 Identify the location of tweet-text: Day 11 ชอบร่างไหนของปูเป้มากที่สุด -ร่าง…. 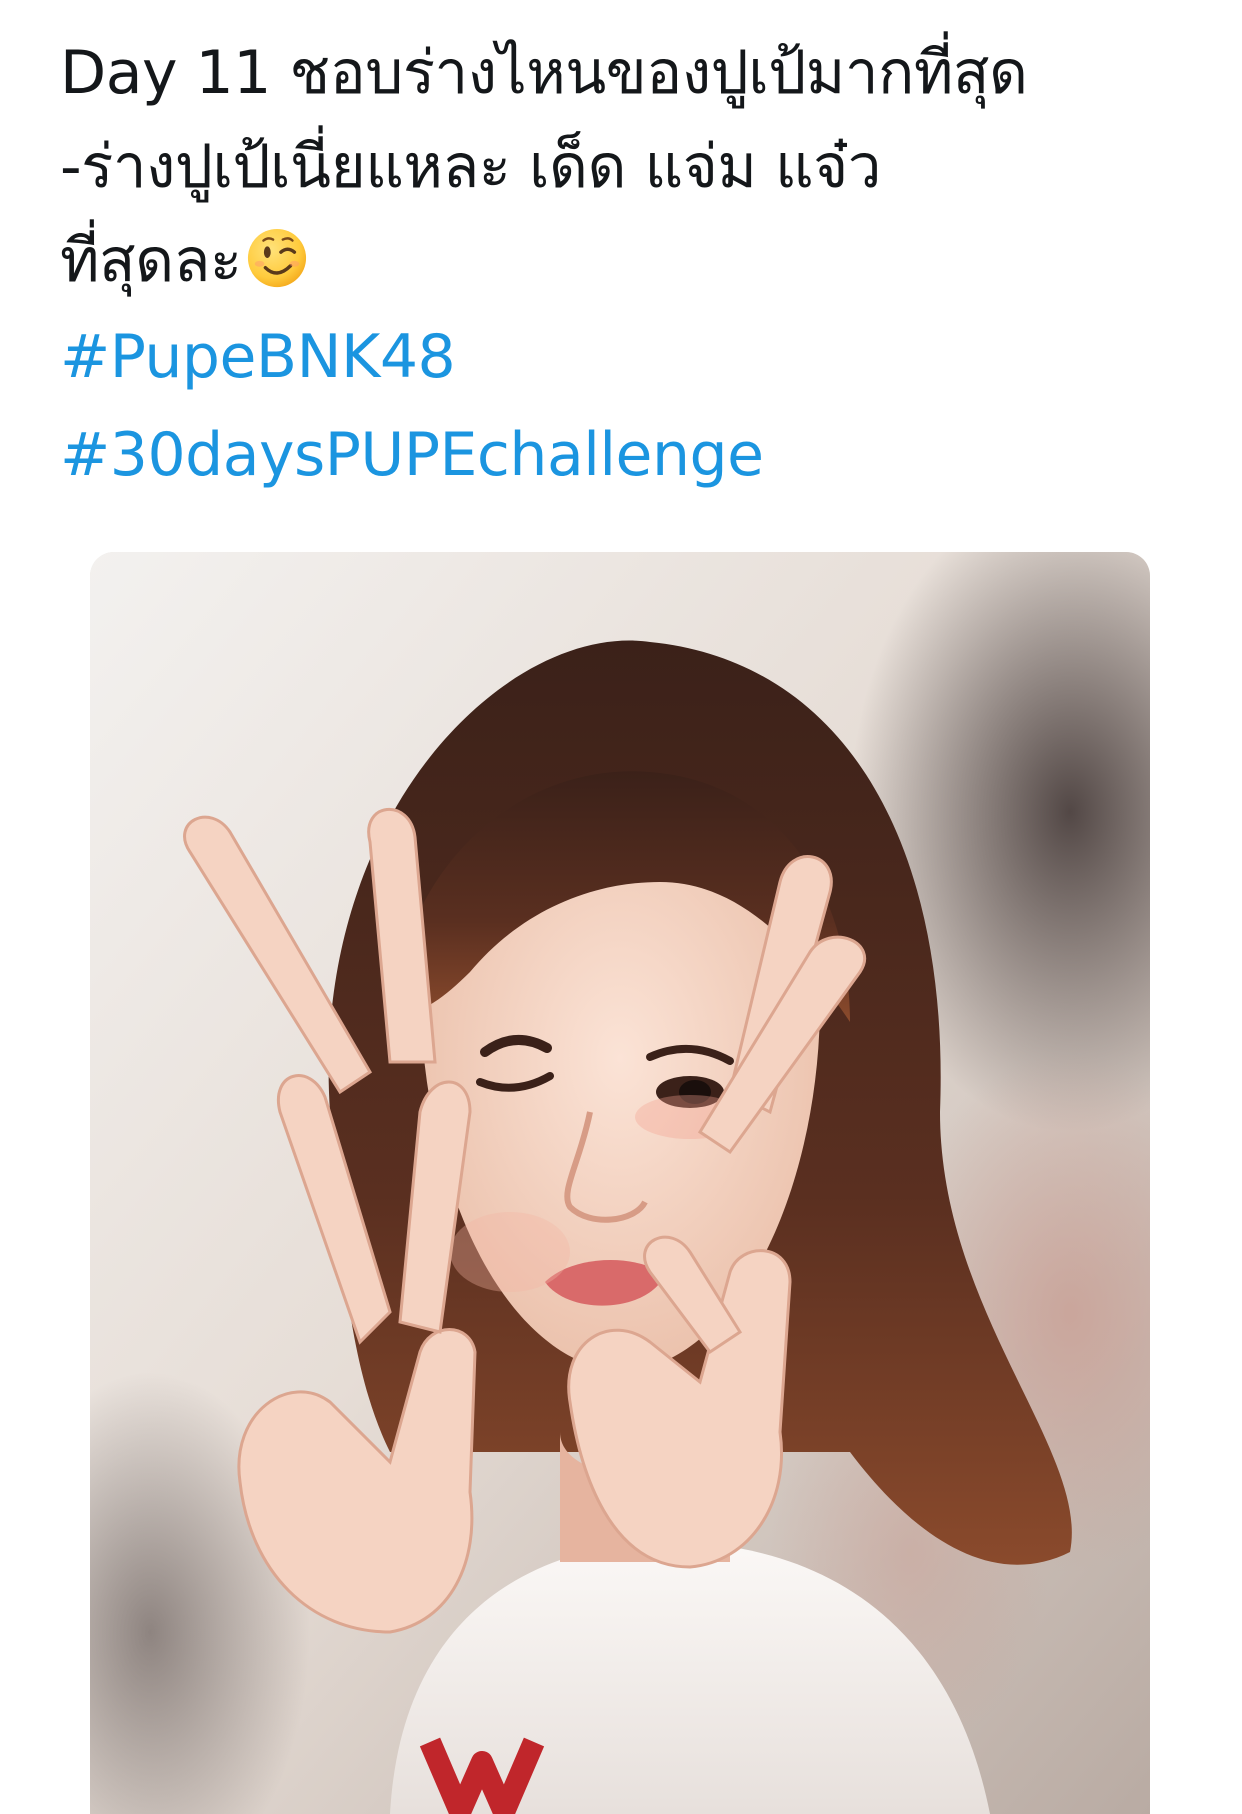
(625, 167).